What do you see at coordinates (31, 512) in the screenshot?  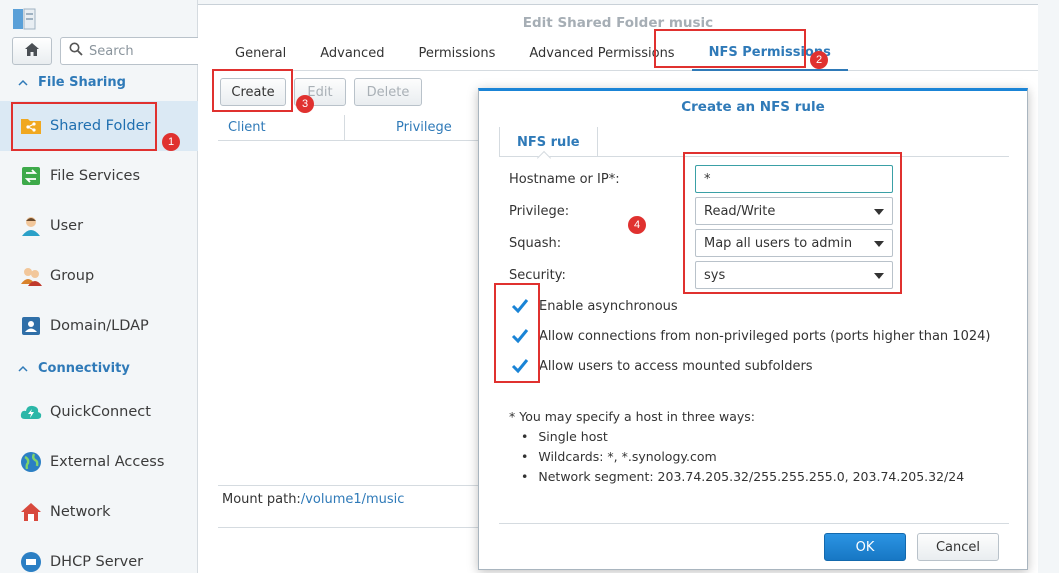 I see `network-icon` at bounding box center [31, 512].